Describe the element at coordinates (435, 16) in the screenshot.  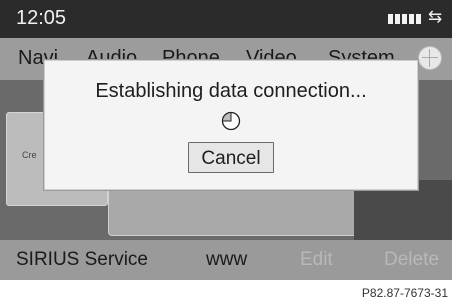
I see `sync-arrows-icon: ⇆` at that location.